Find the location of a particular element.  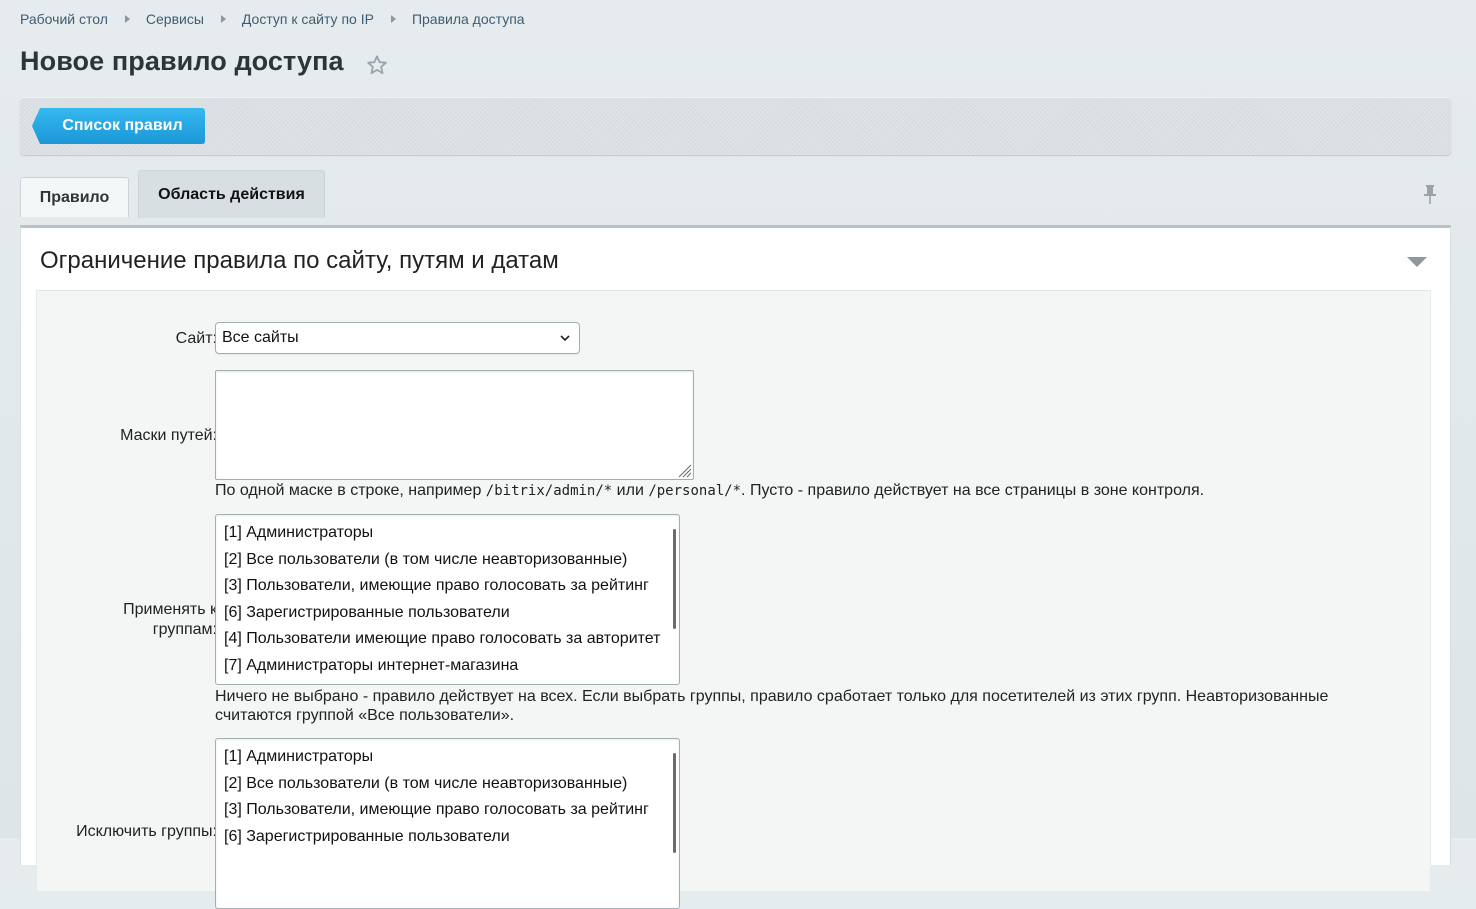

list-item: [7] Администраторы интернет-магазина is located at coordinates (371, 666).